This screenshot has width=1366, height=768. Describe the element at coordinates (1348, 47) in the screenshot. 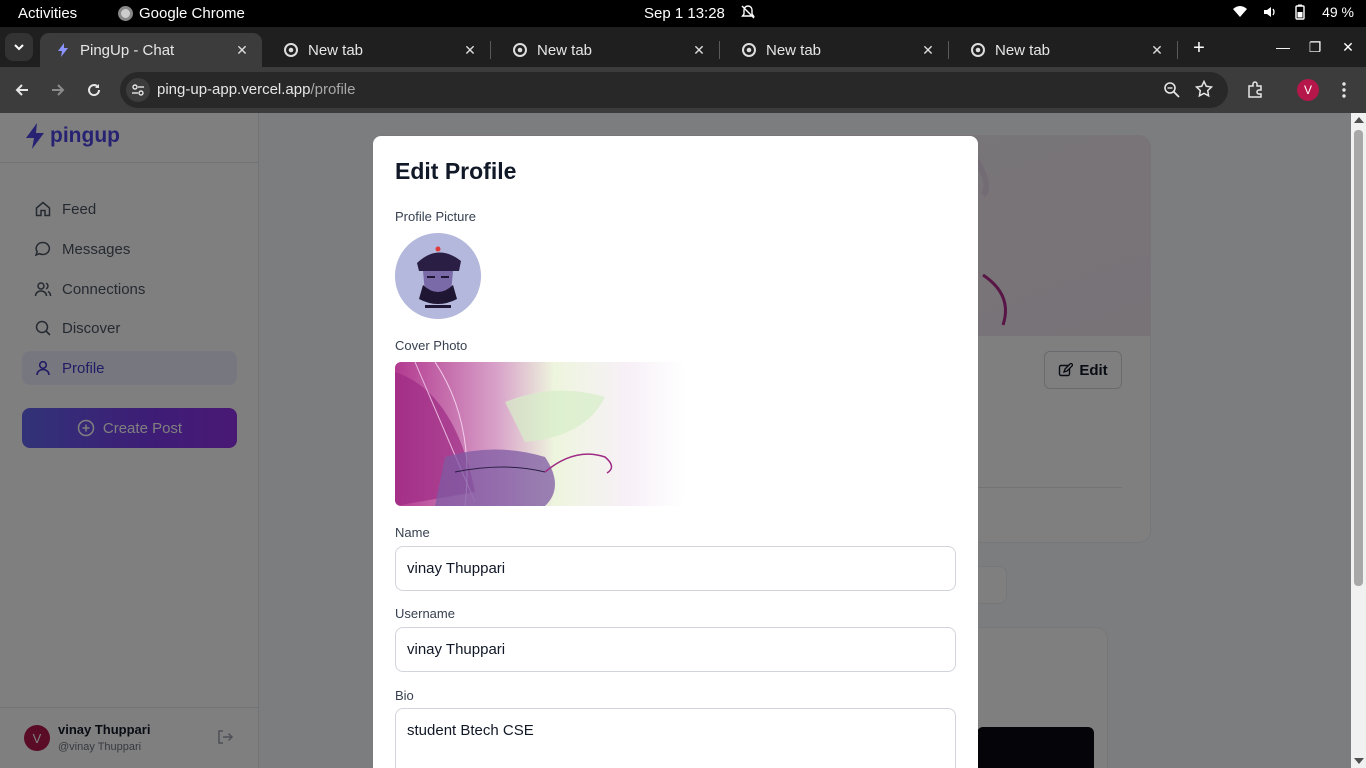

I see `close-window-button: ✕` at that location.